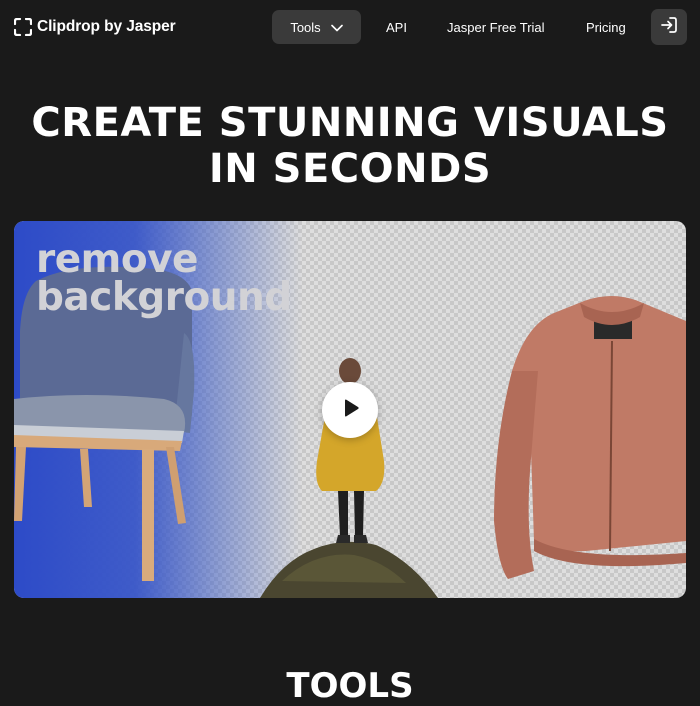 This screenshot has width=700, height=706. I want to click on video-caption-line-1: remove, so click(117, 259).